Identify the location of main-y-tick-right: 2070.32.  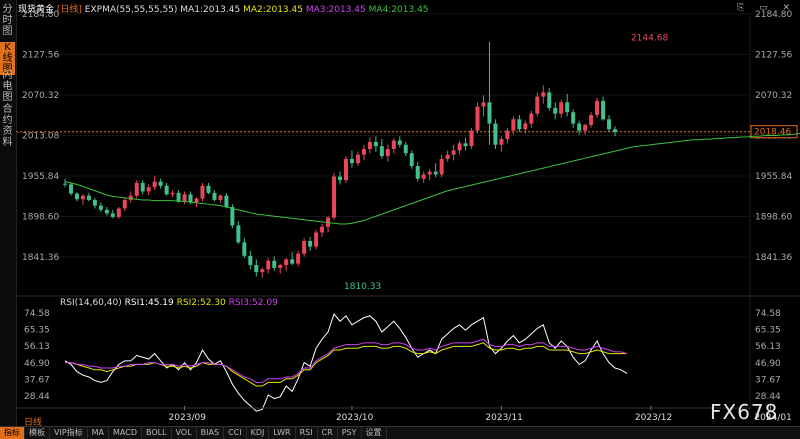
(773, 96).